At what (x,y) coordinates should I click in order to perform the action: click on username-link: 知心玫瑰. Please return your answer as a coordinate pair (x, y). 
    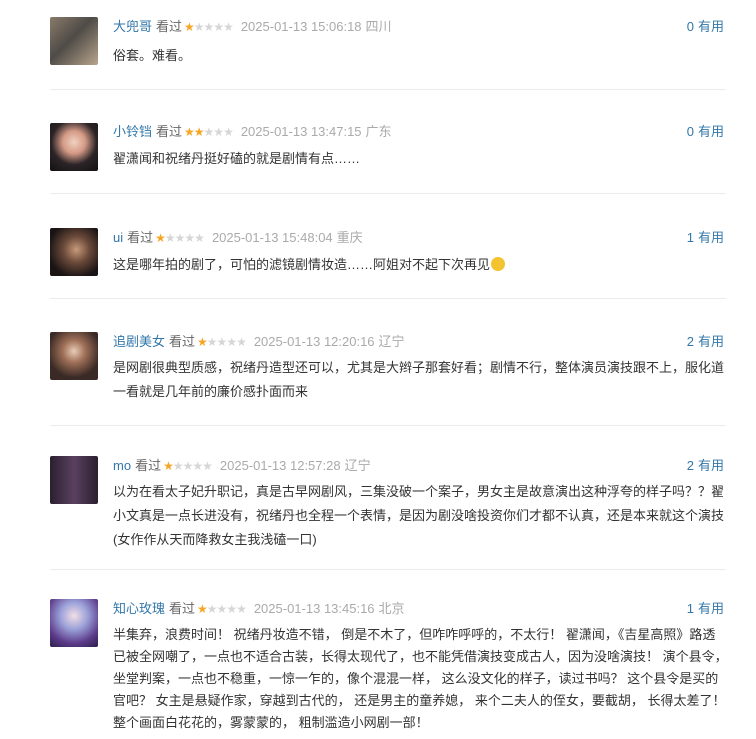
    Looking at the image, I should click on (139, 609).